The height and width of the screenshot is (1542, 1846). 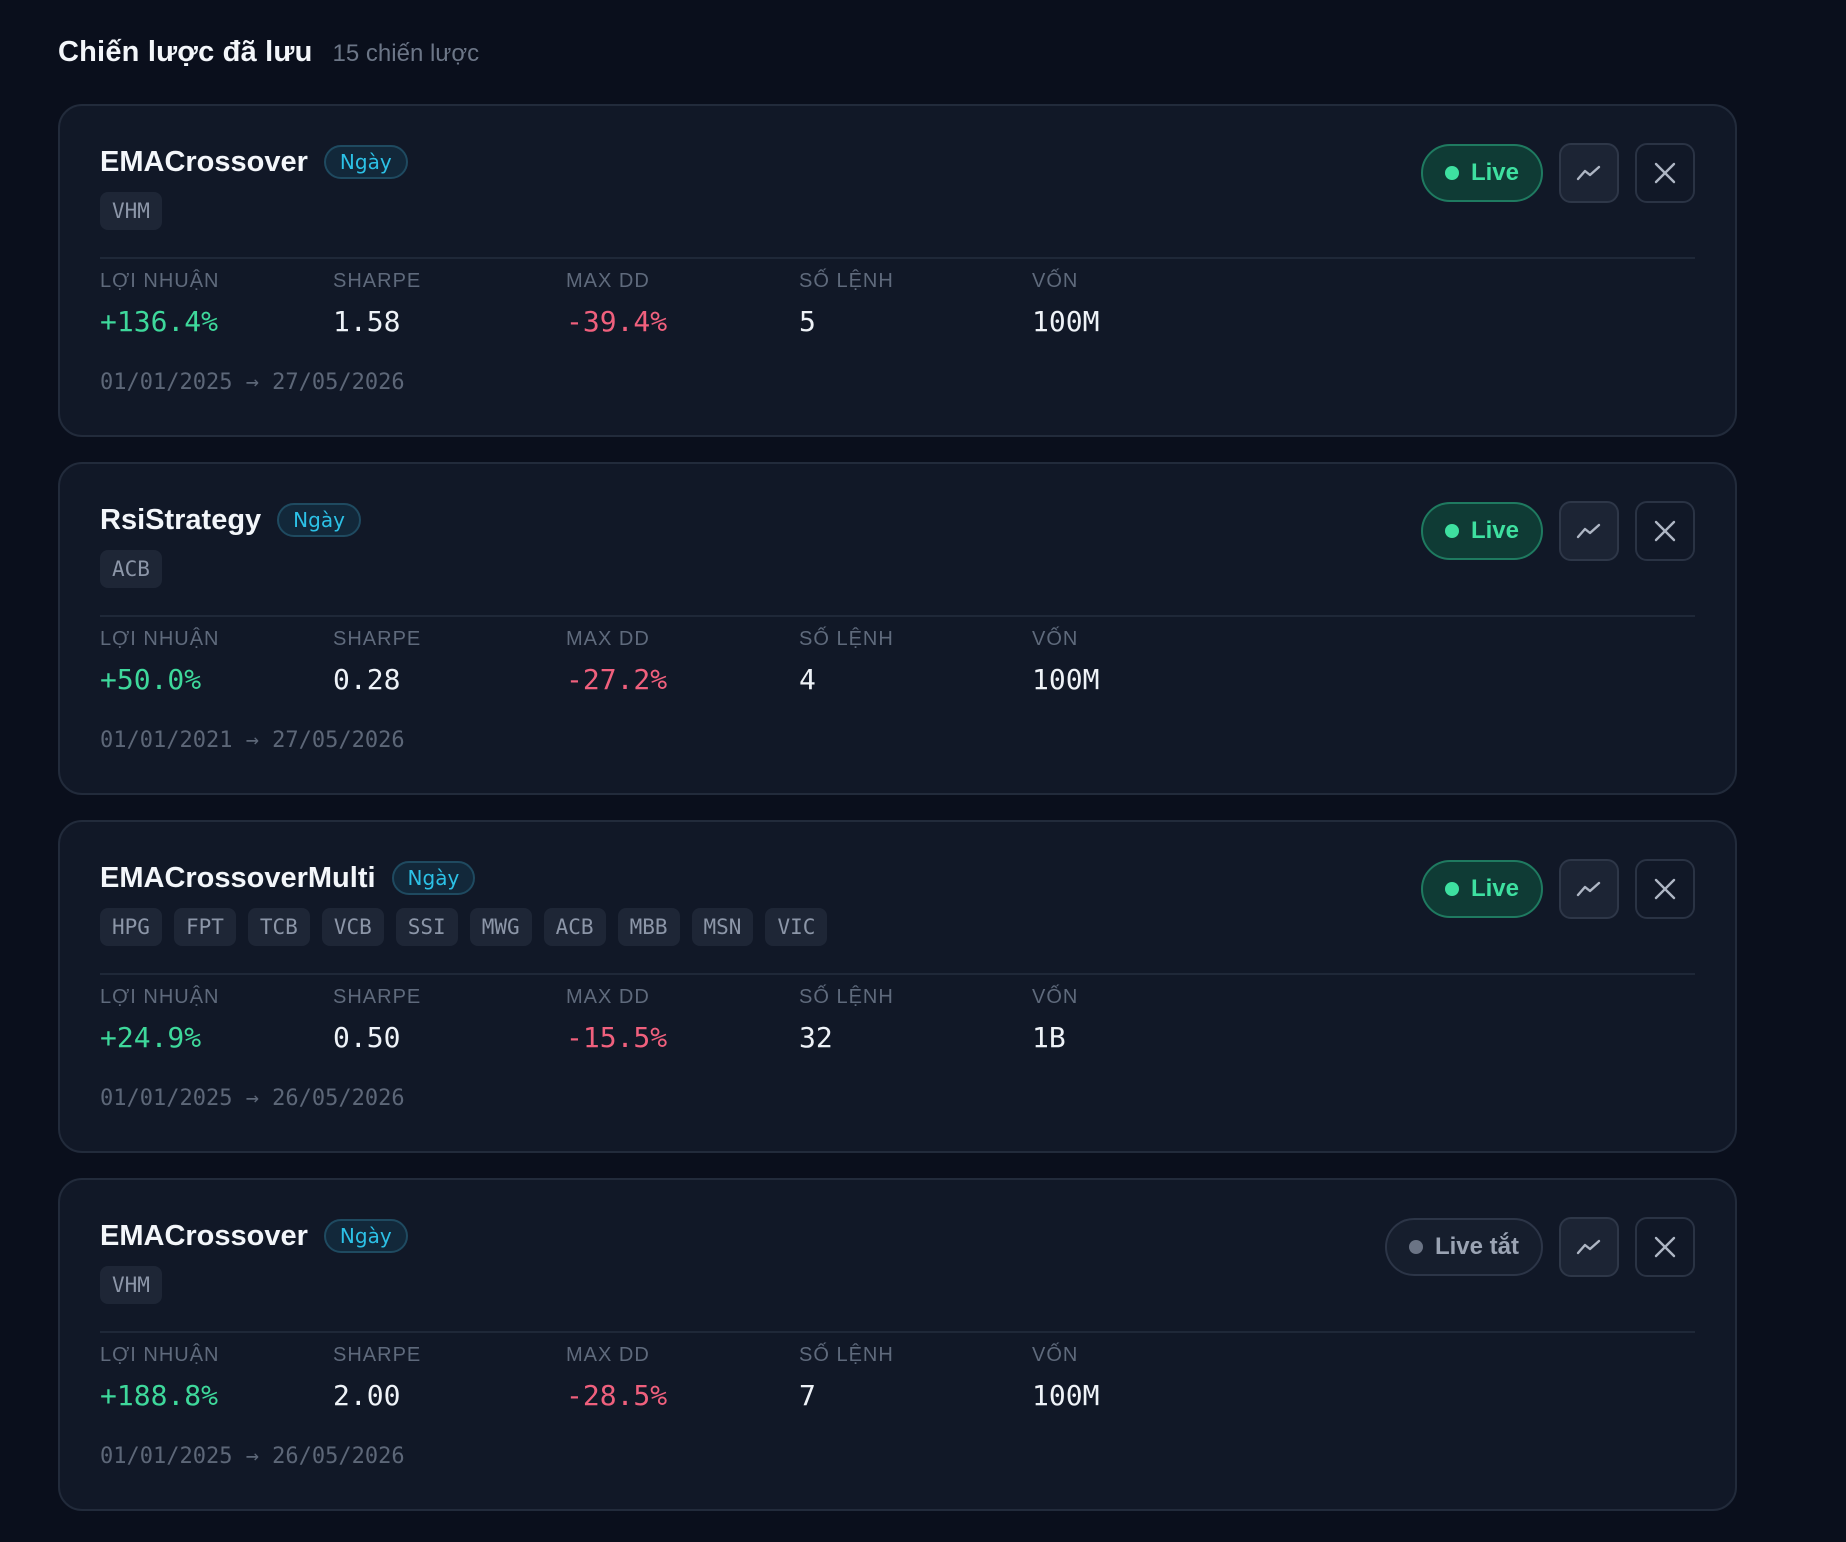 What do you see at coordinates (367, 1037) in the screenshot?
I see `metric-value-sharpe: 0.50` at bounding box center [367, 1037].